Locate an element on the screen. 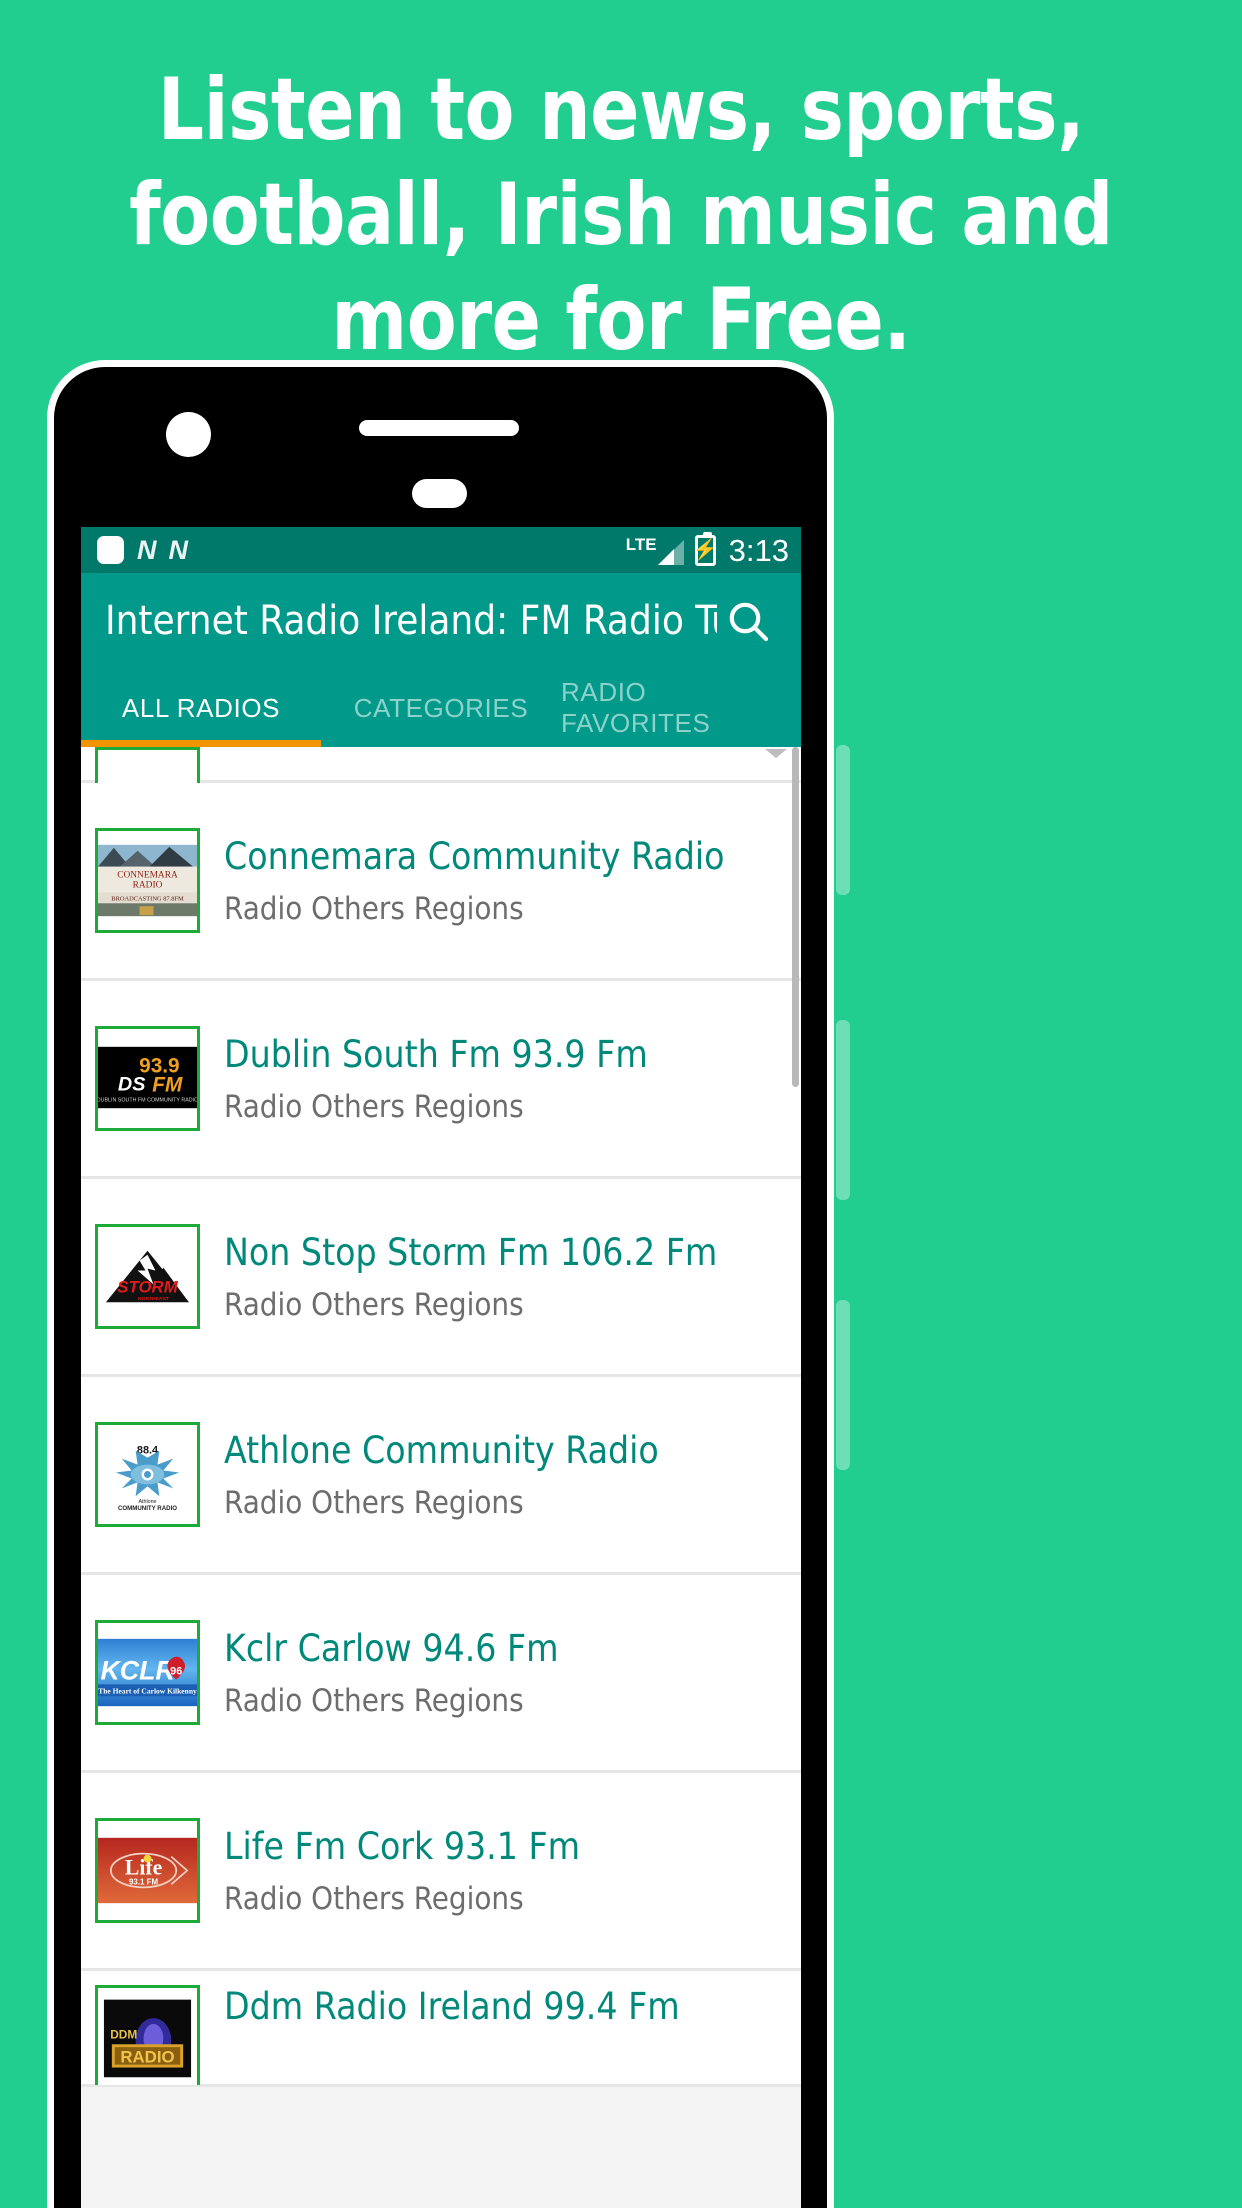 The width and height of the screenshot is (1242, 2208). lifefm-logo: Life 93.1 FM is located at coordinates (147, 1870).